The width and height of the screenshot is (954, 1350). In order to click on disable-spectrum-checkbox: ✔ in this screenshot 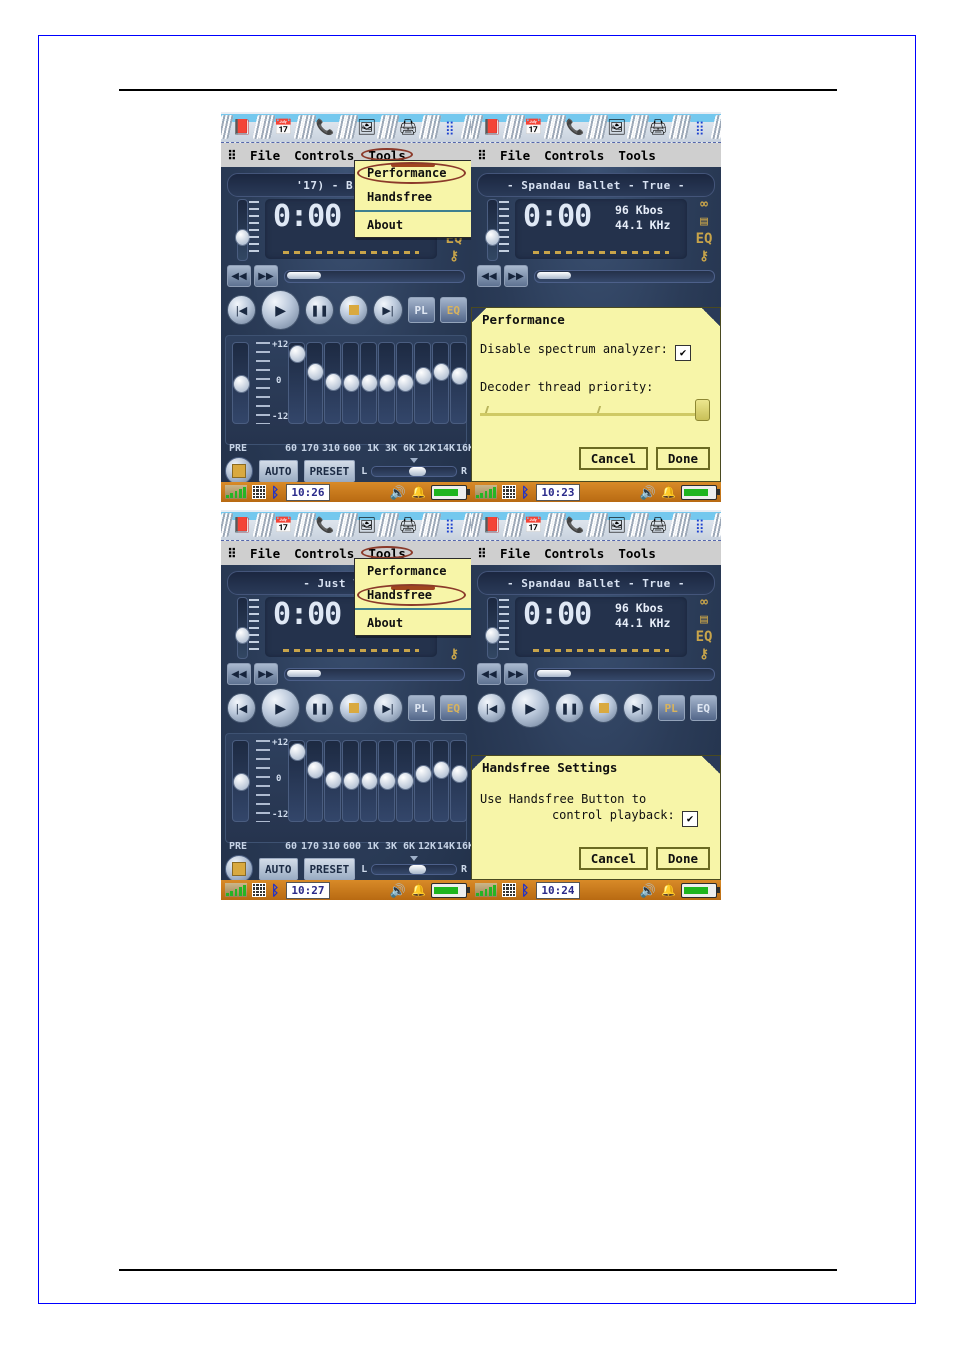, I will do `click(683, 353)`.